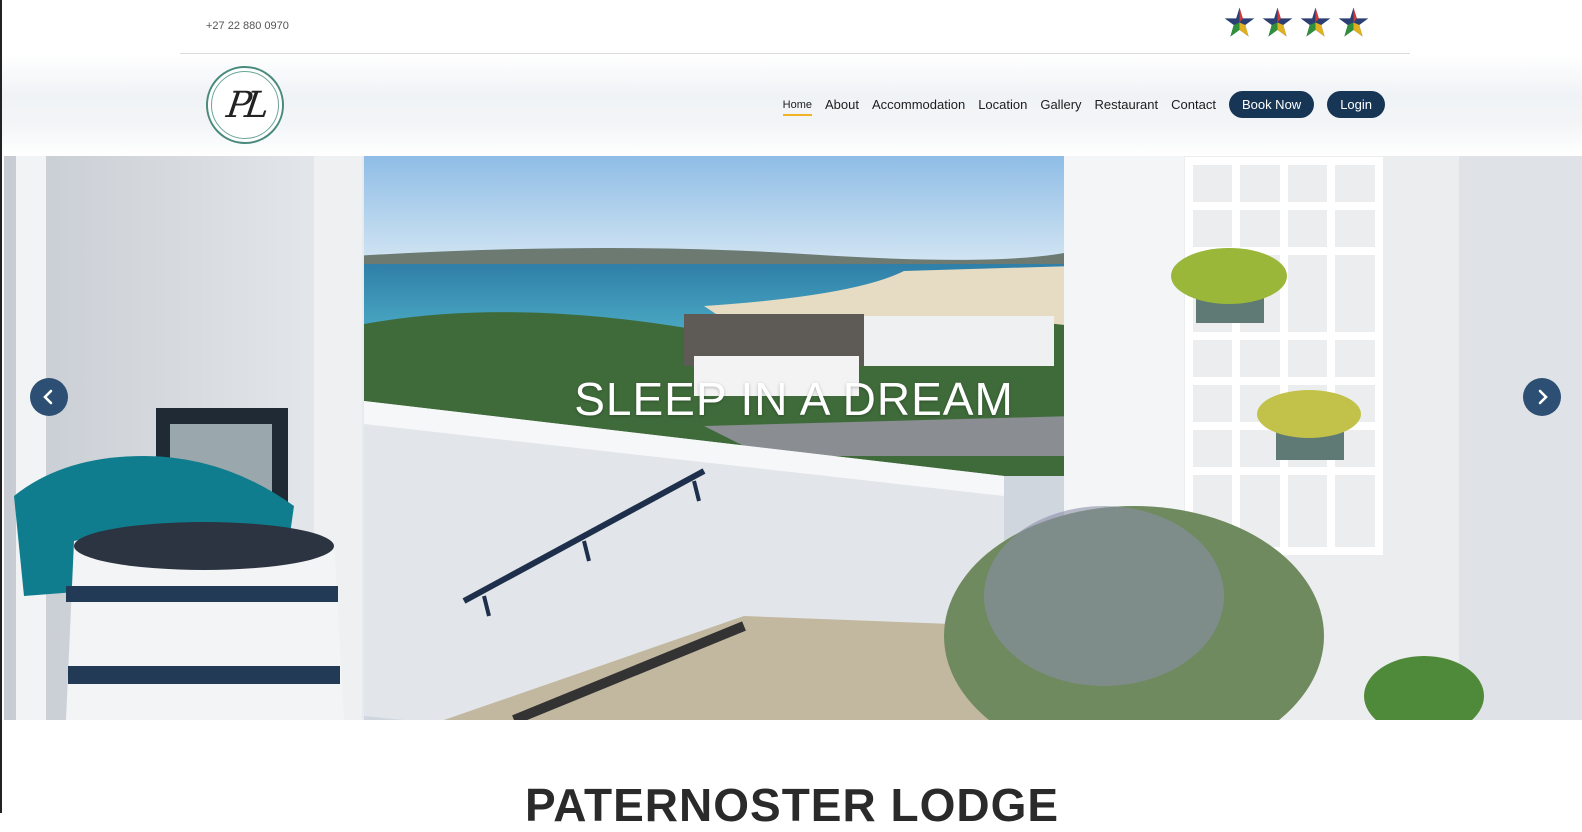 This screenshot has width=1582, height=832. I want to click on nav-gallery: Gallery, so click(1060, 104).